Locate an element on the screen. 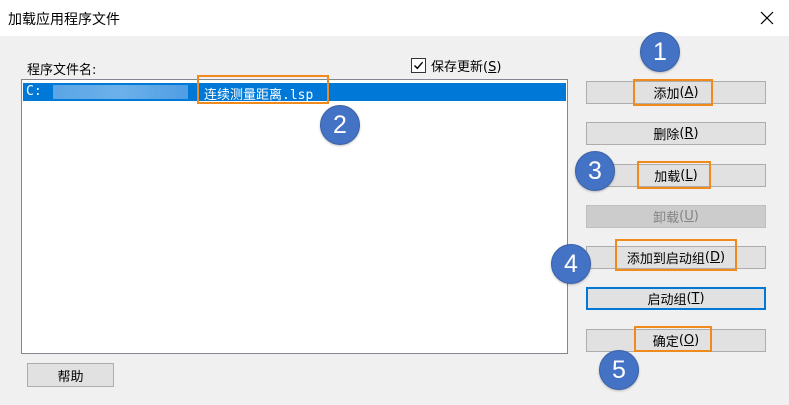 This screenshot has height=405, width=789. title-bar: 加载应用程序文件 is located at coordinates (394, 18).